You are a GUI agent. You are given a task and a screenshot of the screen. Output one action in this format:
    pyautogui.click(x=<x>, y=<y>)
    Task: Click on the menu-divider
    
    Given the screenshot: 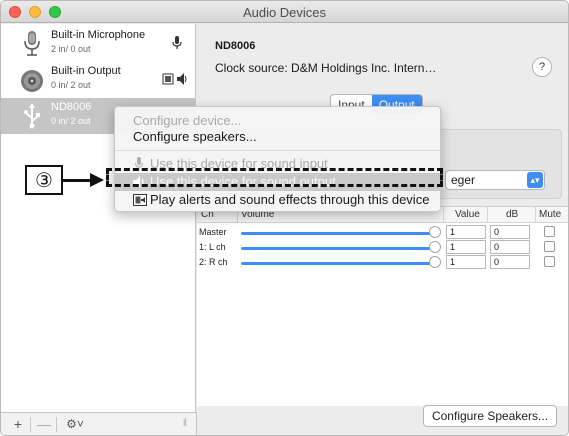 What is the action you would take?
    pyautogui.click(x=277, y=150)
    